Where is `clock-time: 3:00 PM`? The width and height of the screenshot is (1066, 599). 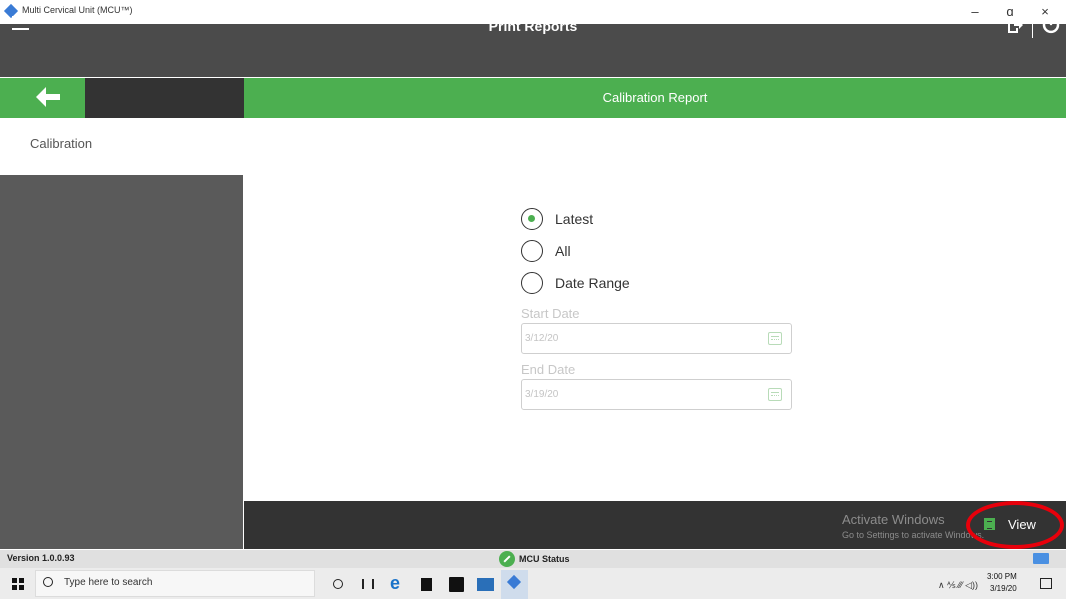
clock-time: 3:00 PM is located at coordinates (1002, 576).